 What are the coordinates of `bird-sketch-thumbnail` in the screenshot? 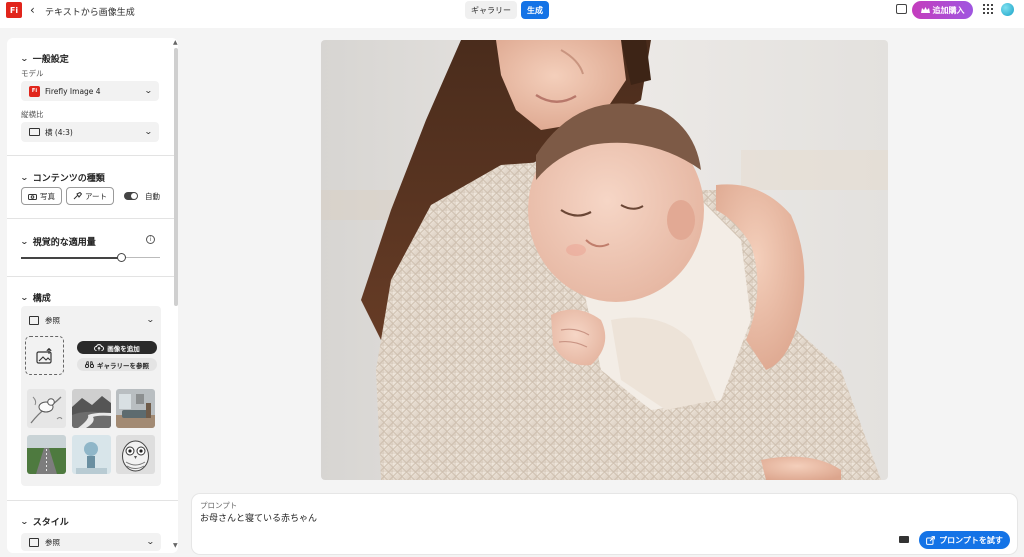 It's located at (46, 408).